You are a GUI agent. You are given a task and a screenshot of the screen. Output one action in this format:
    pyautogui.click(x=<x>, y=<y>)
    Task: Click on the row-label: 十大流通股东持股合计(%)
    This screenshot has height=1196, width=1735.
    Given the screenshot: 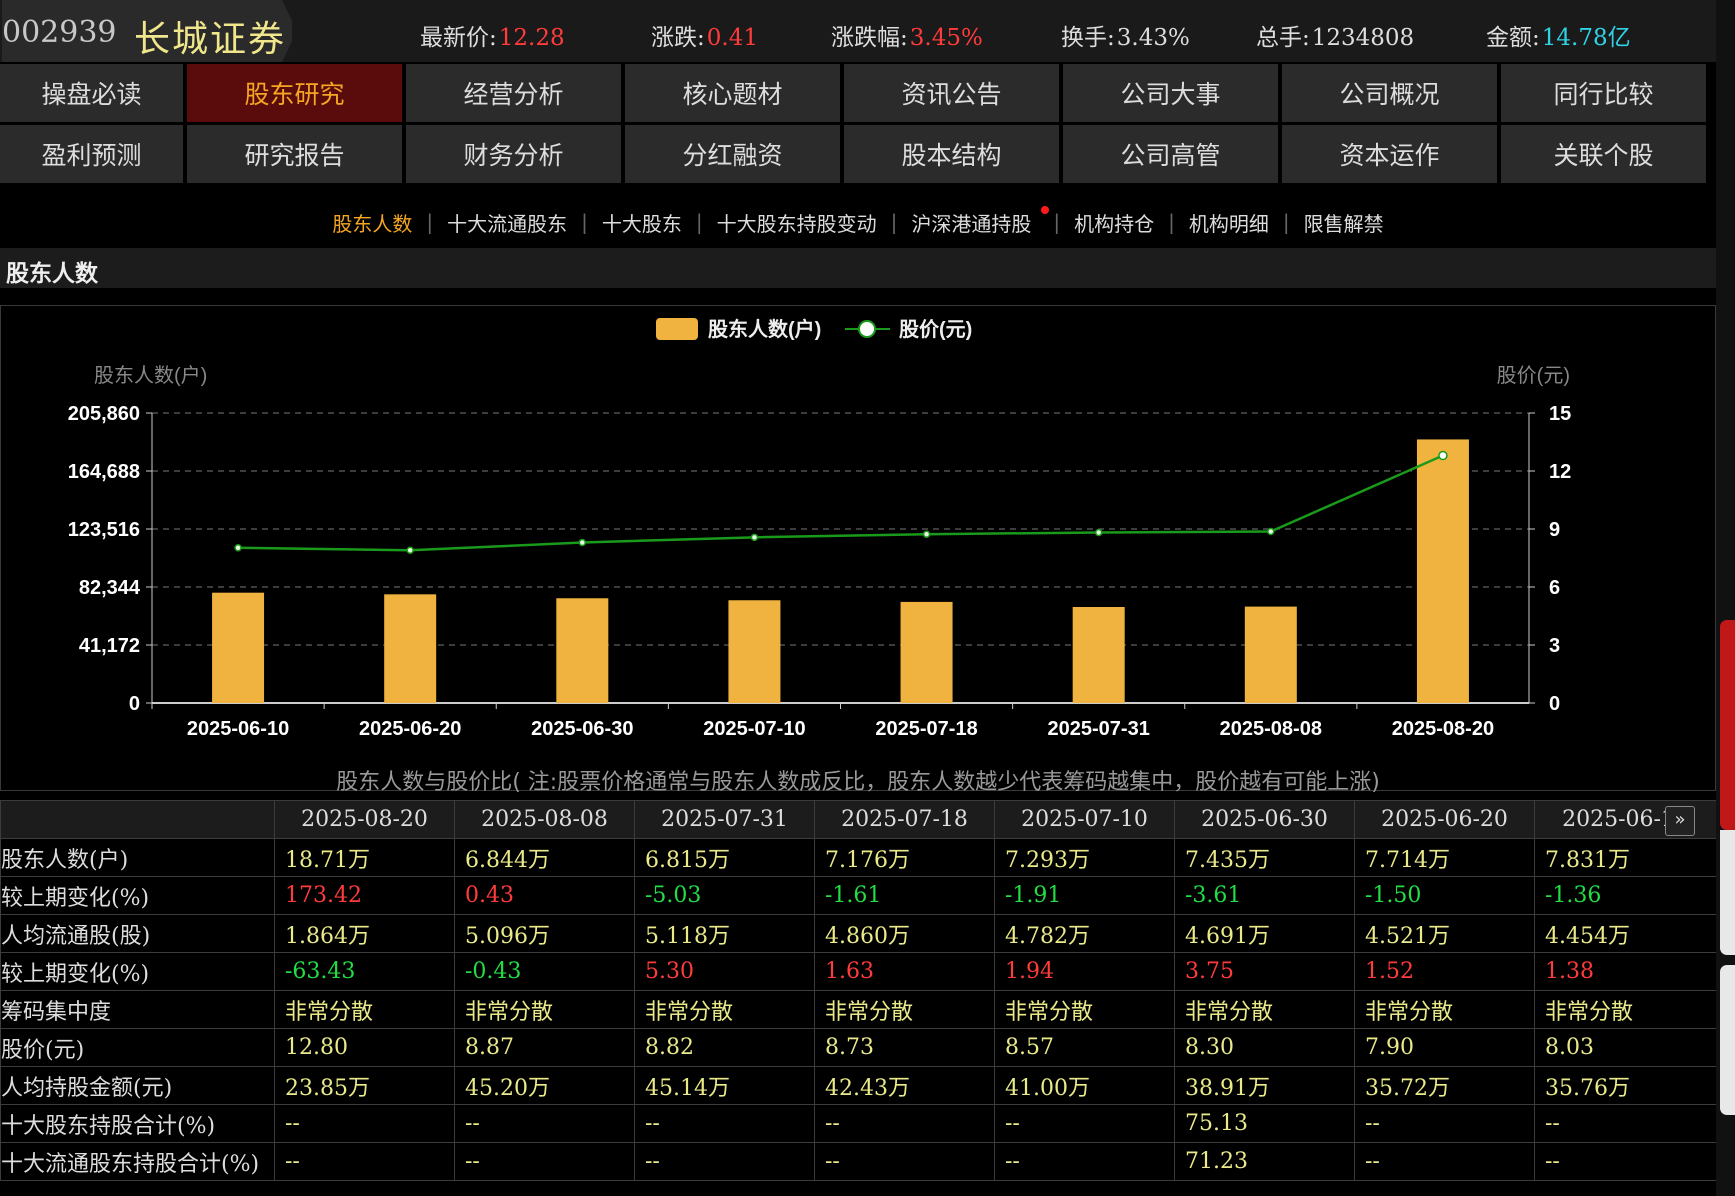 What is the action you would take?
    pyautogui.click(x=137, y=1161)
    